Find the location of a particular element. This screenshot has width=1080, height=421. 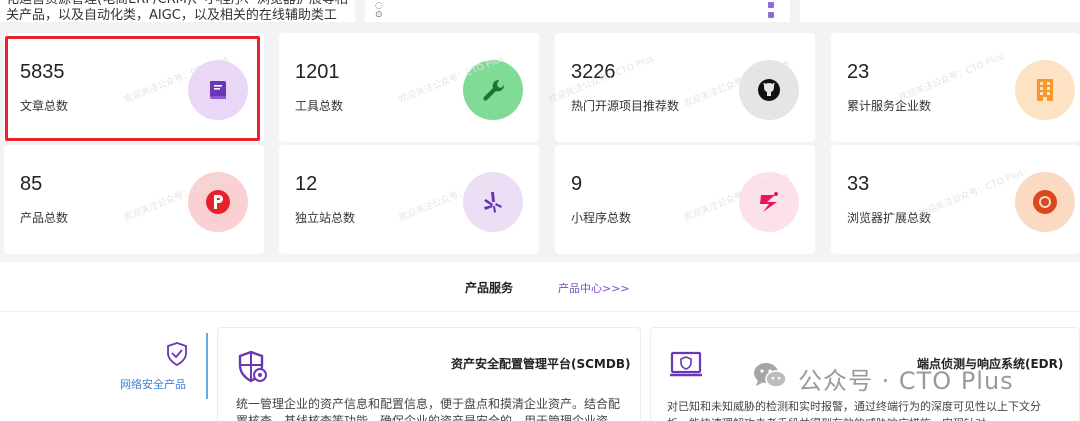

side-nav-active-bar is located at coordinates (207, 366).